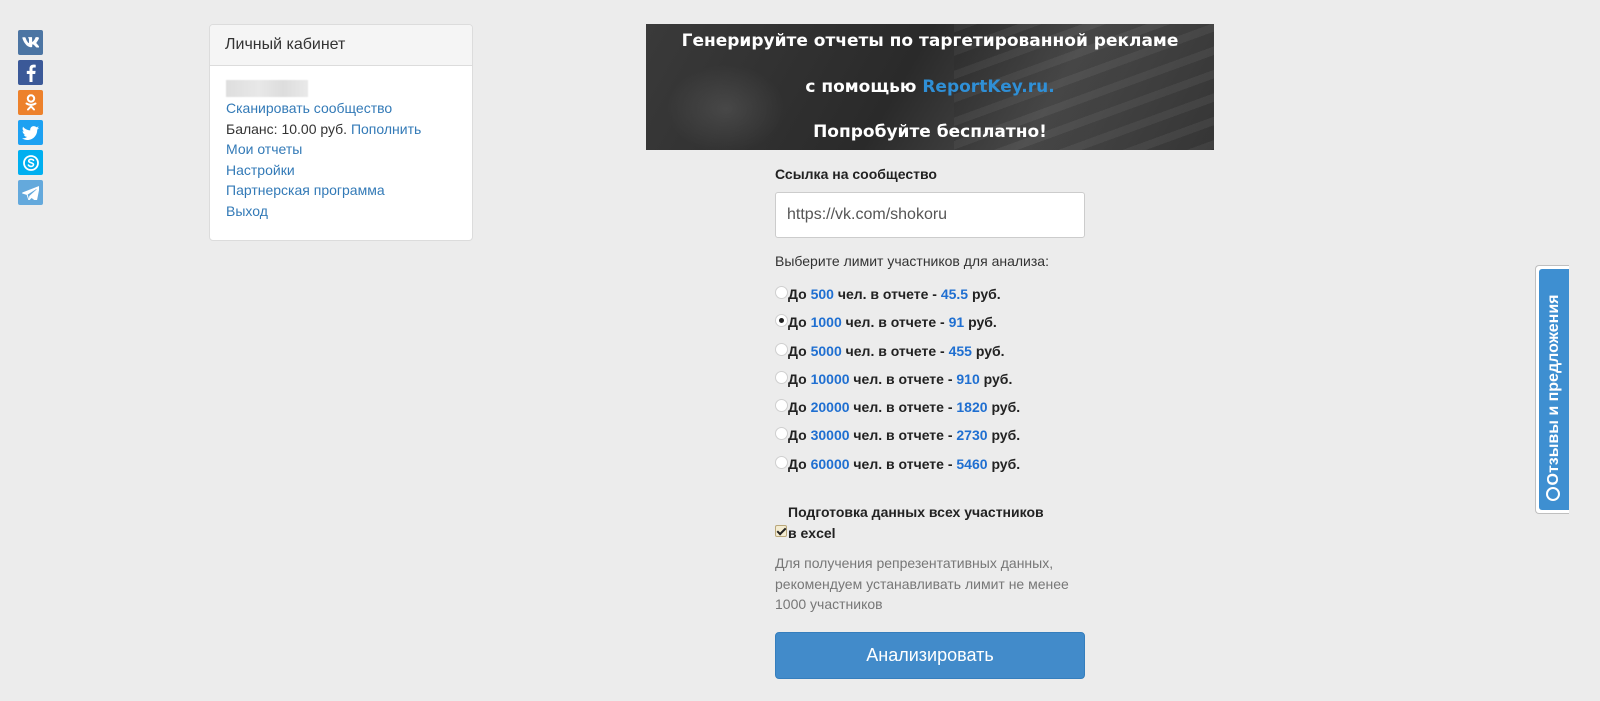  I want to click on balance-label: Баланс: 10.00 руб., so click(287, 128).